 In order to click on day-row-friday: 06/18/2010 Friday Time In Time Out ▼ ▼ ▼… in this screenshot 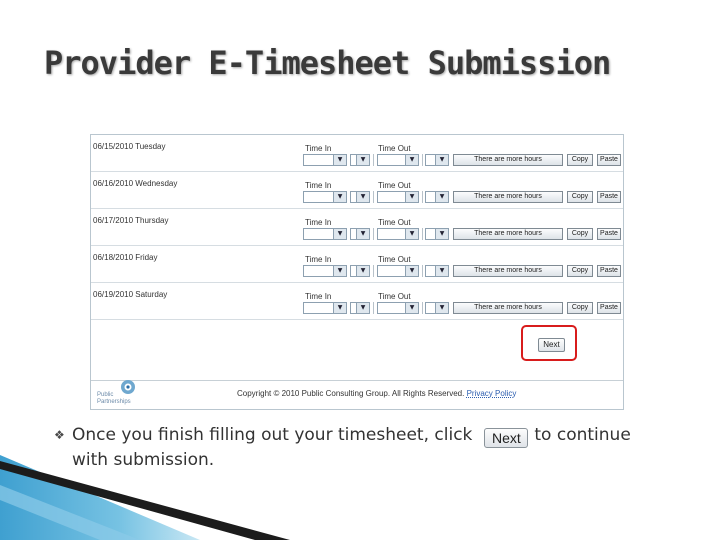, I will do `click(357, 264)`.